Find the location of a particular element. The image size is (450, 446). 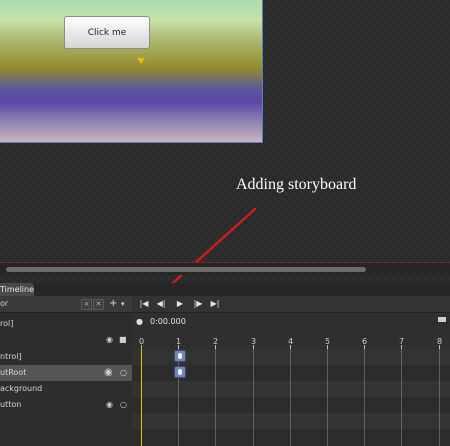

list-item-label: ackground is located at coordinates (21, 388).